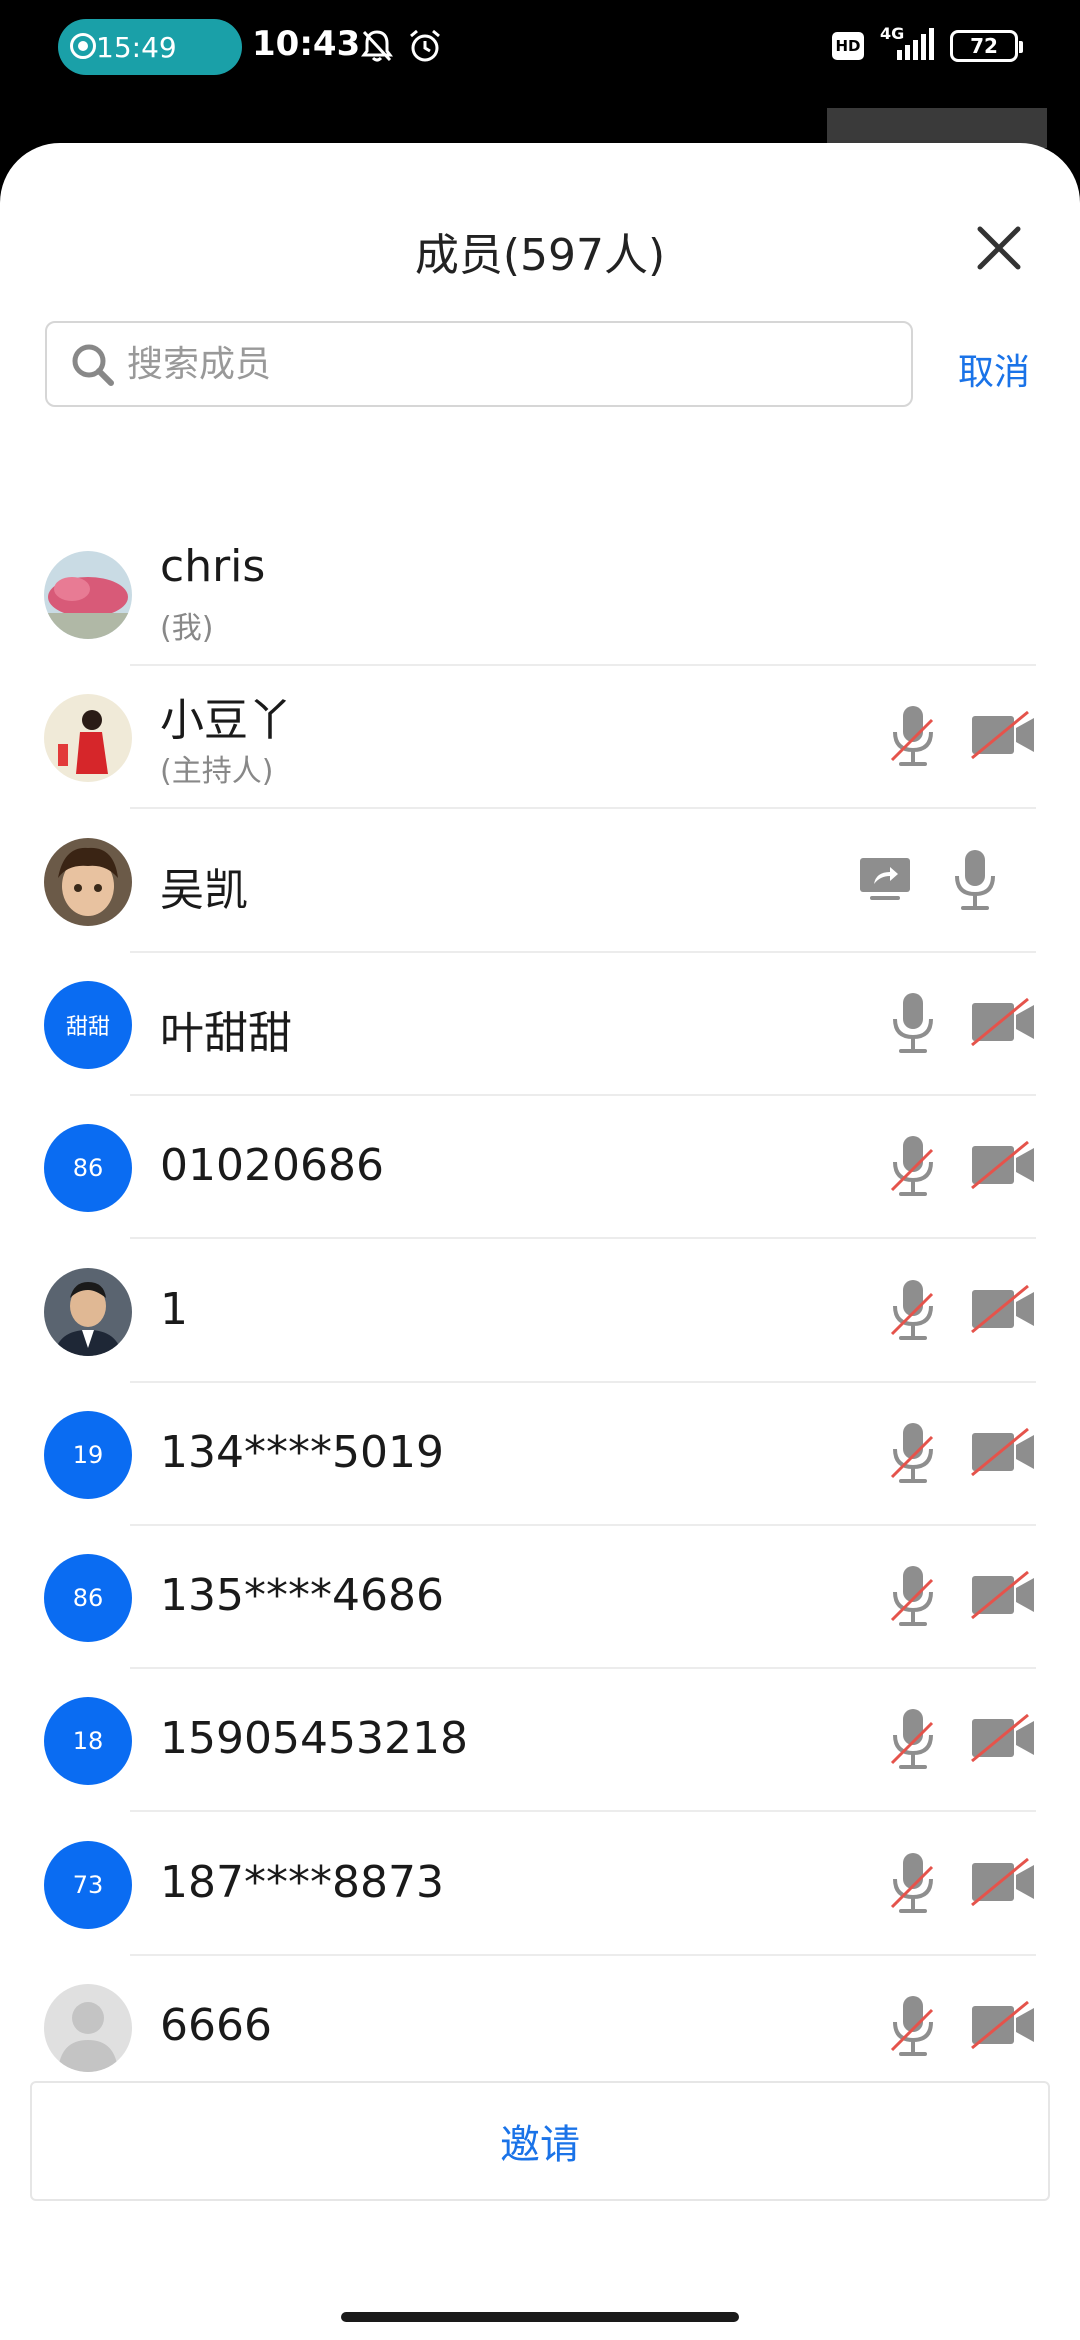  Describe the element at coordinates (848, 46) in the screenshot. I see `hd-voice-icon: HD` at that location.